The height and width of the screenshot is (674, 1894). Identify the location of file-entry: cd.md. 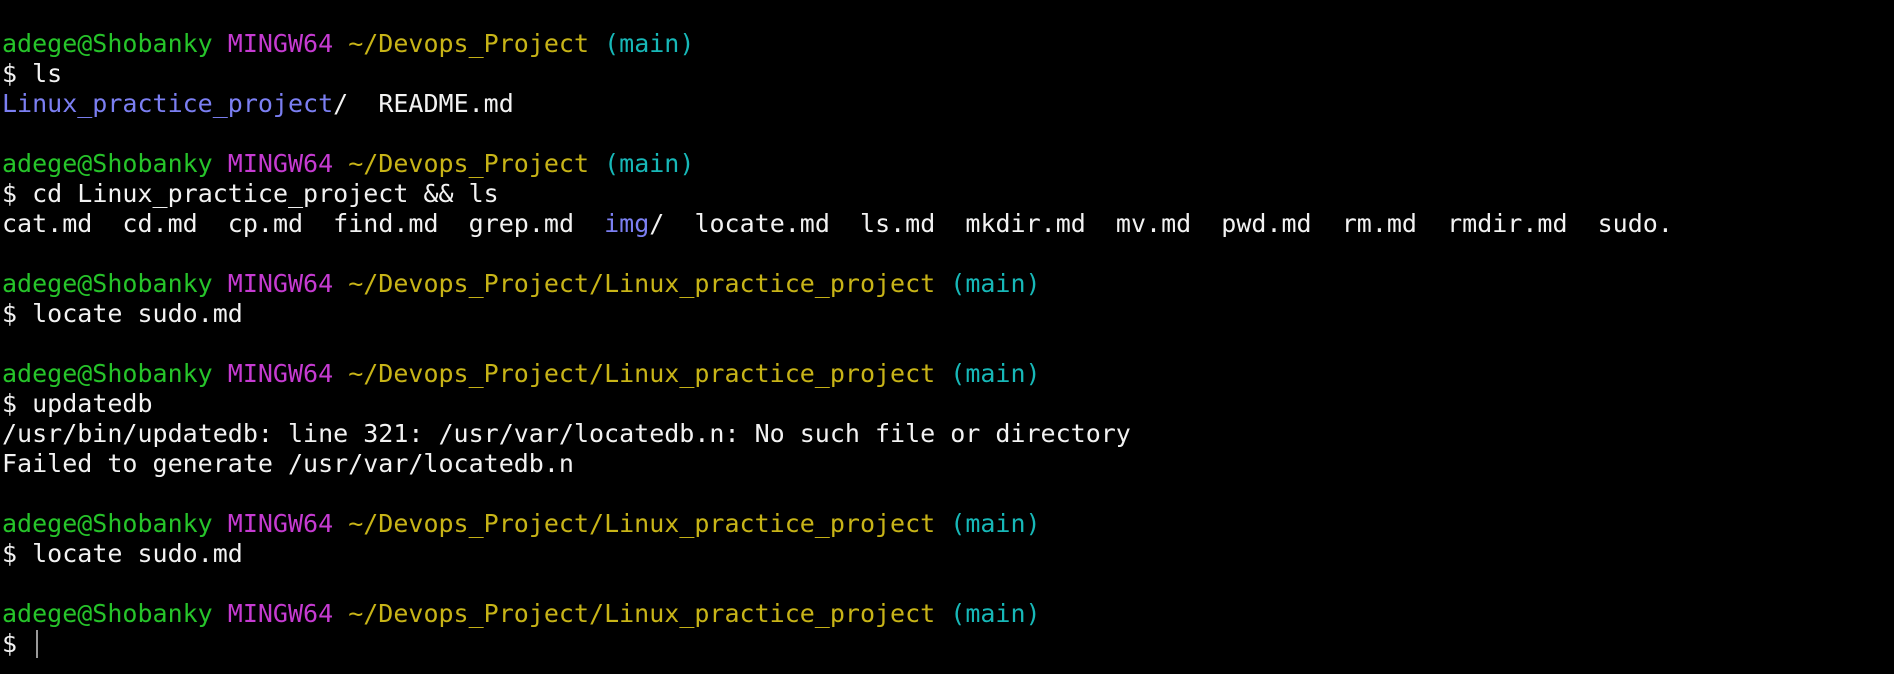
(160, 223).